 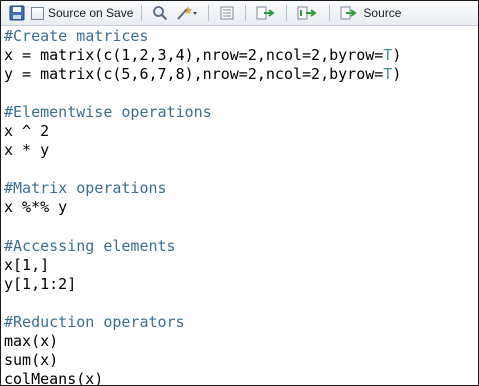 I want to click on code-comment: #Matrix operations, so click(x=85, y=188).